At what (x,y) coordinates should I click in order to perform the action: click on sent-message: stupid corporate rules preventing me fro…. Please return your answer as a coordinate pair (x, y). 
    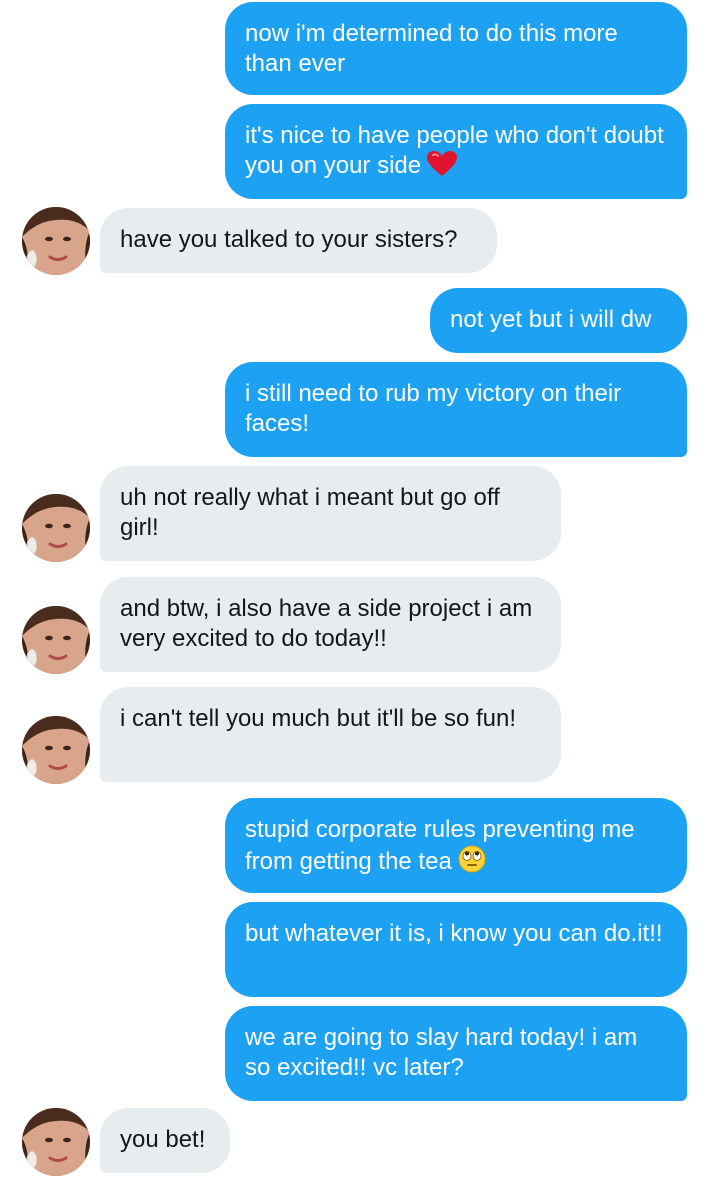
    Looking at the image, I should click on (456, 845).